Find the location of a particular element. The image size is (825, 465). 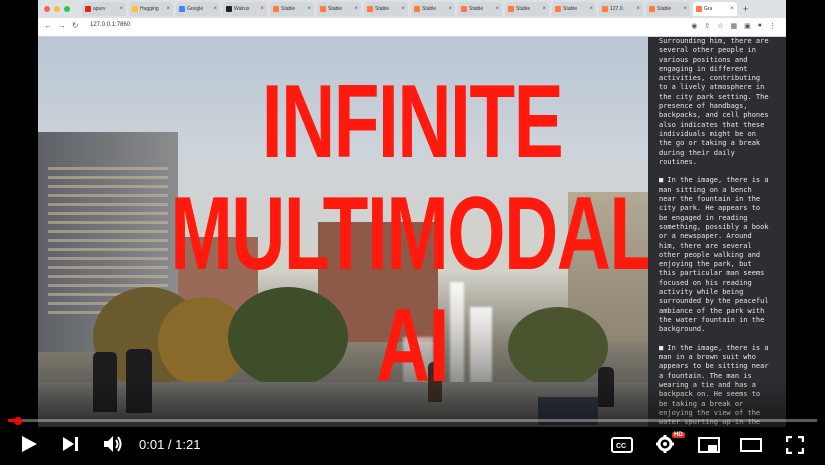

bookmark-star-icon: ☆ is located at coordinates (720, 26).